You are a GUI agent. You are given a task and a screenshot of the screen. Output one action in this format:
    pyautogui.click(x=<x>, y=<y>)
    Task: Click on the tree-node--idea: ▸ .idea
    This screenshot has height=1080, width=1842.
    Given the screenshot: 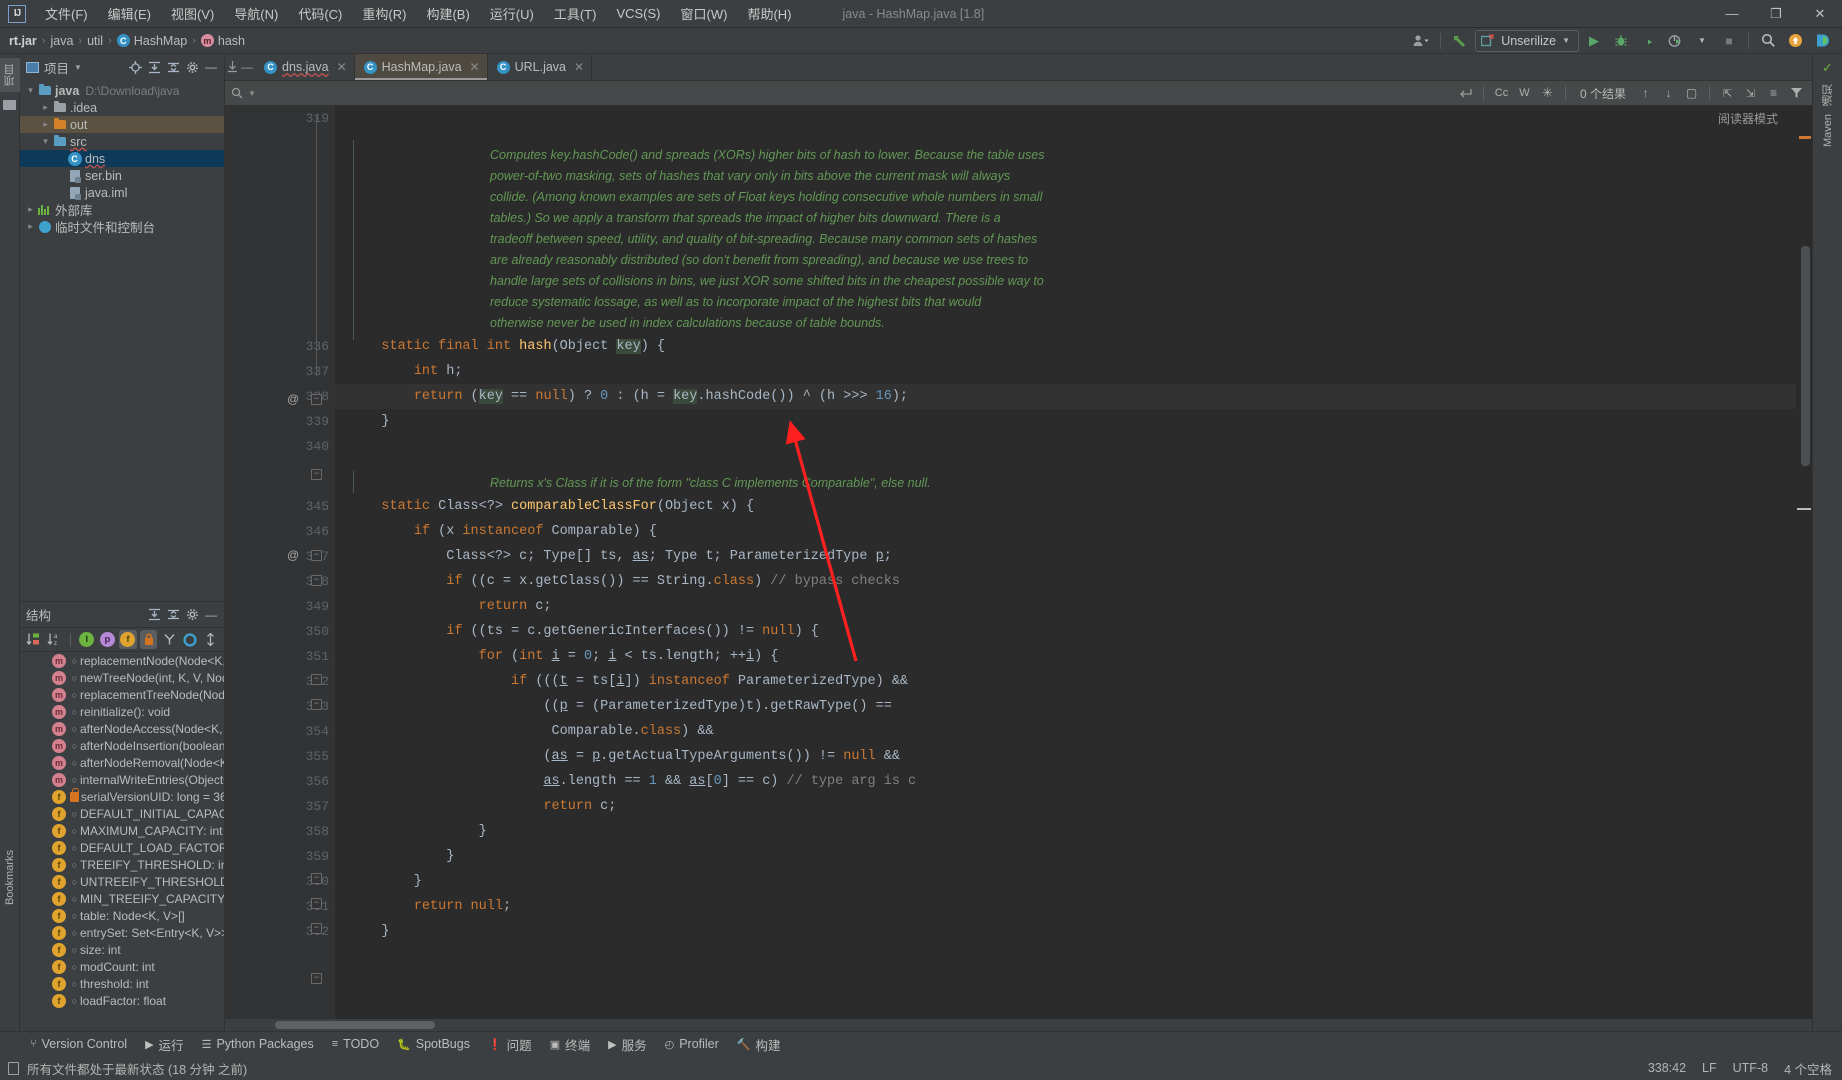 What is the action you would take?
    pyautogui.click(x=122, y=107)
    